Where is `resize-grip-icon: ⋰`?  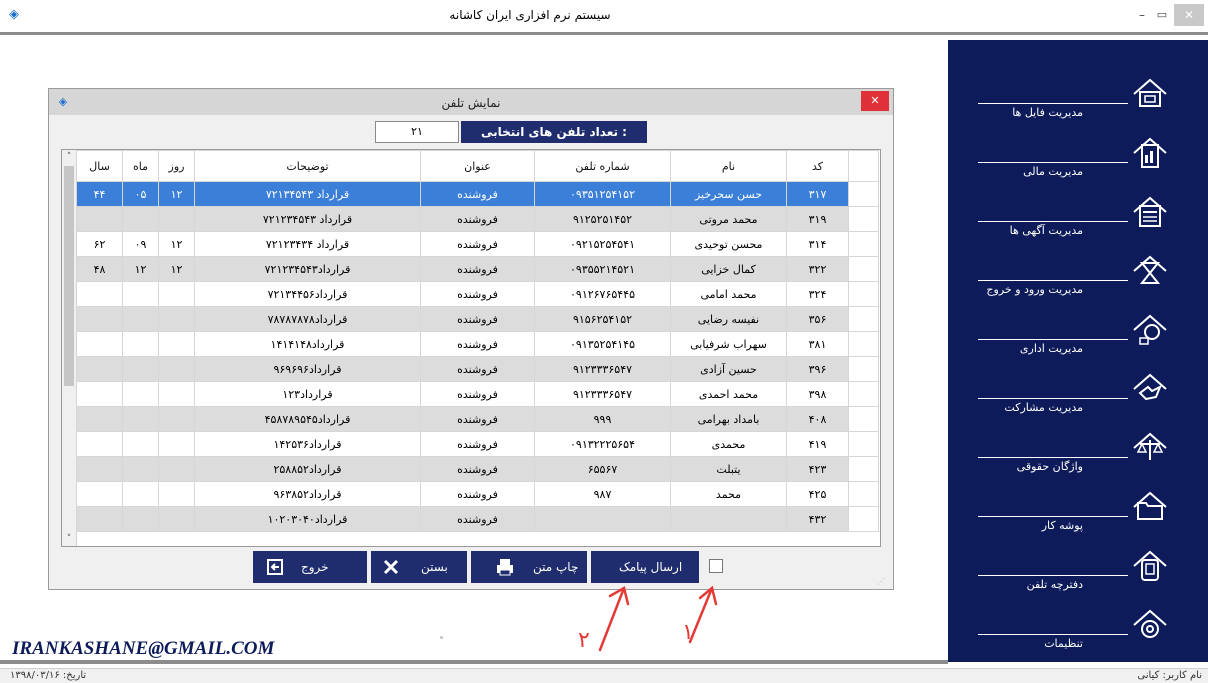 resize-grip-icon: ⋰ is located at coordinates (882, 582).